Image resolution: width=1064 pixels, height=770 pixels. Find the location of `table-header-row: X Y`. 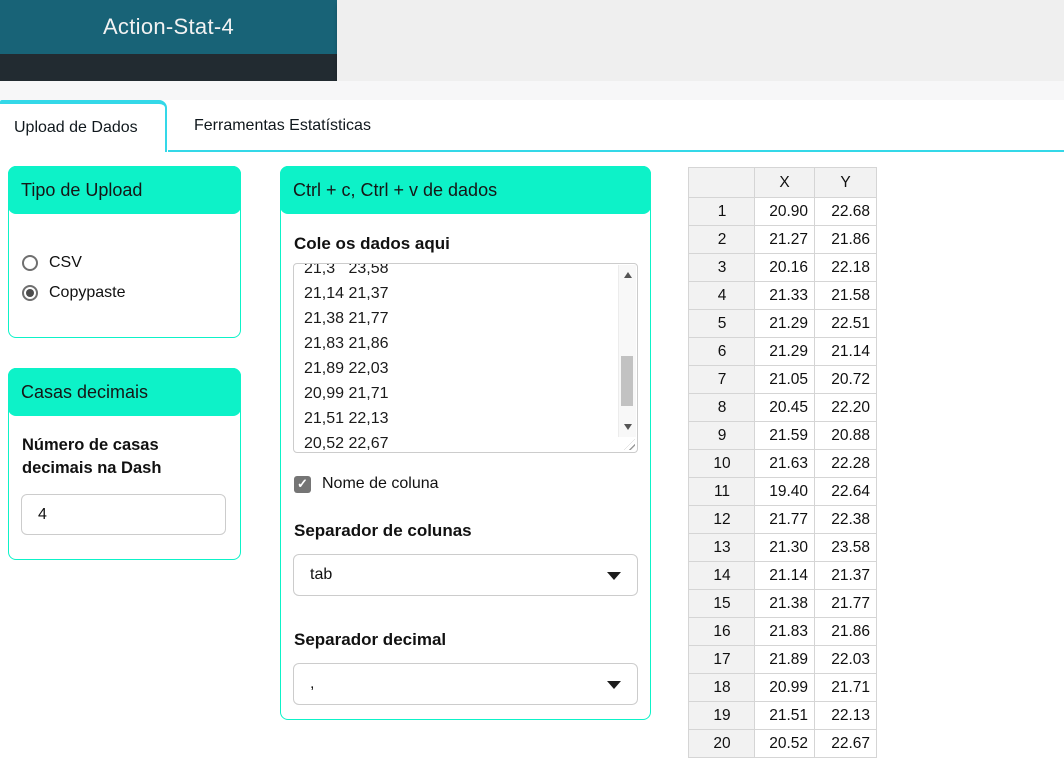

table-header-row: X Y is located at coordinates (782, 182).